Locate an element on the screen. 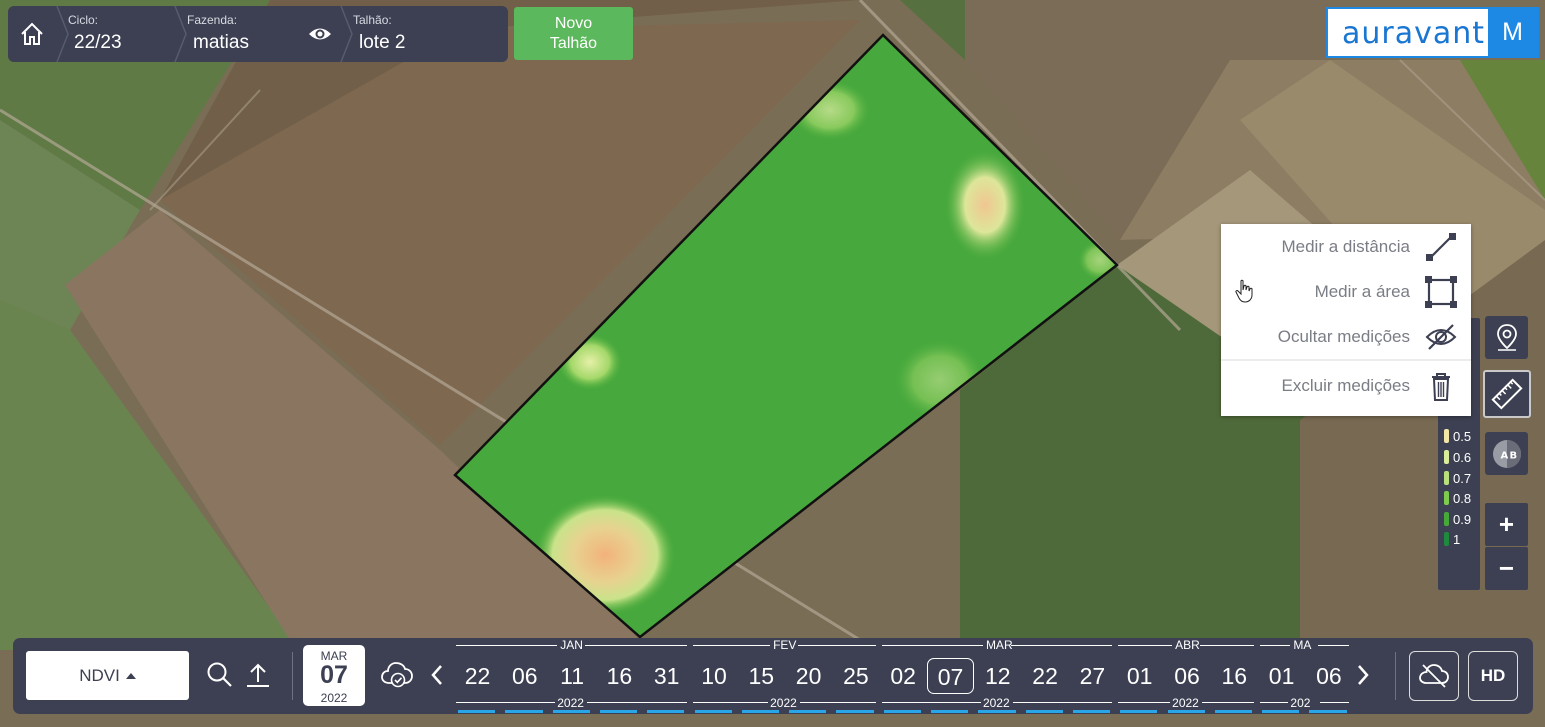  user-menu-button: M is located at coordinates (1512, 32).